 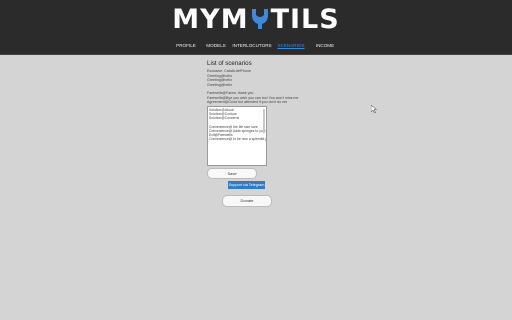 I want to click on wrench-icon, so click(x=260, y=19).